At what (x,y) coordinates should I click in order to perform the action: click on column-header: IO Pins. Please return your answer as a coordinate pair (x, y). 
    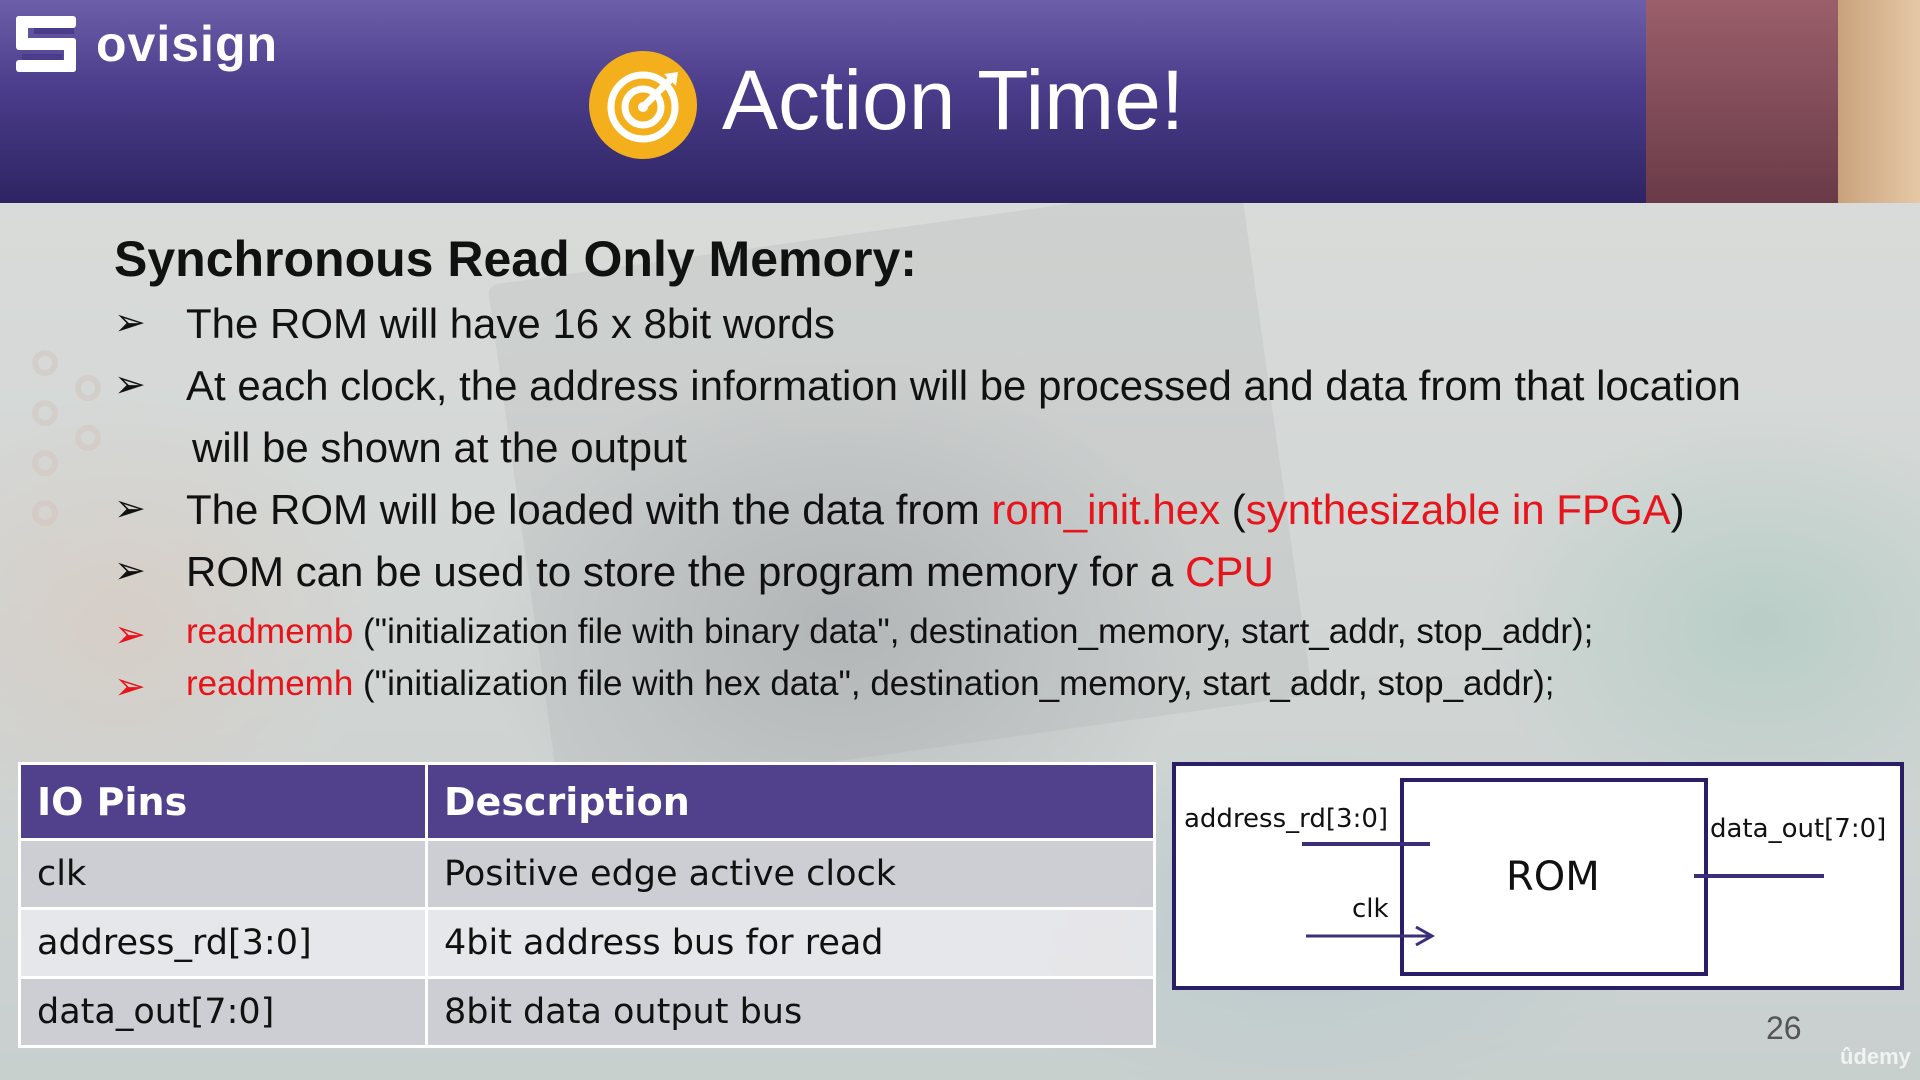
    Looking at the image, I should click on (223, 801).